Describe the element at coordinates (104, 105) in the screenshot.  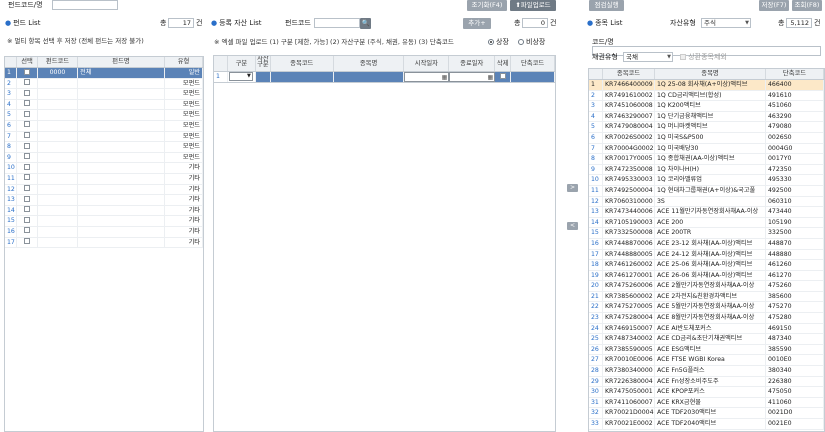
I see `table-row: 4 모펀드` at that location.